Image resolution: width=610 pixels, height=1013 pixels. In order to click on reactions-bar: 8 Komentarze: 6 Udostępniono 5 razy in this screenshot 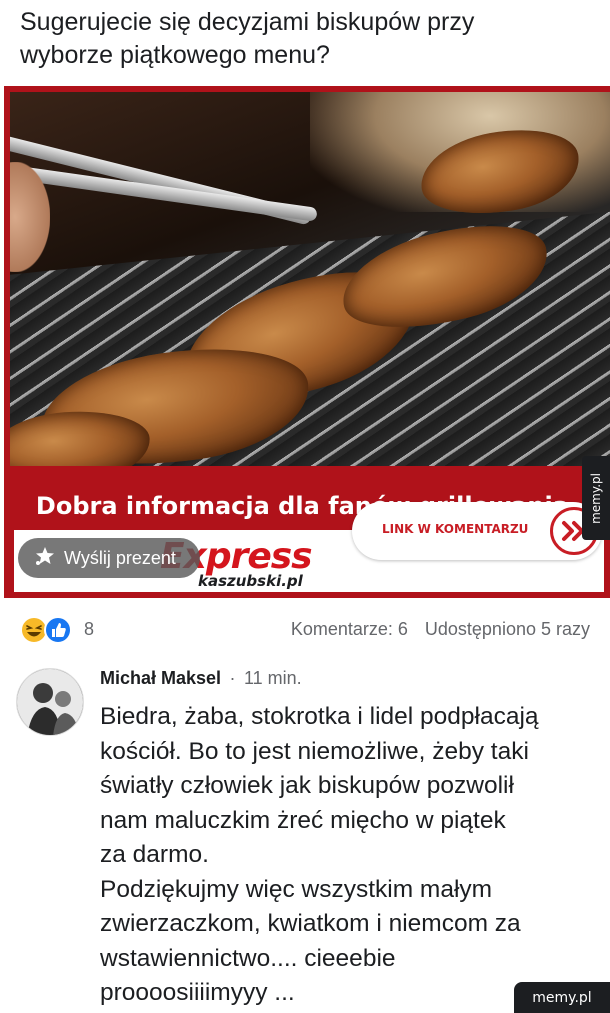, I will do `click(305, 629)`.